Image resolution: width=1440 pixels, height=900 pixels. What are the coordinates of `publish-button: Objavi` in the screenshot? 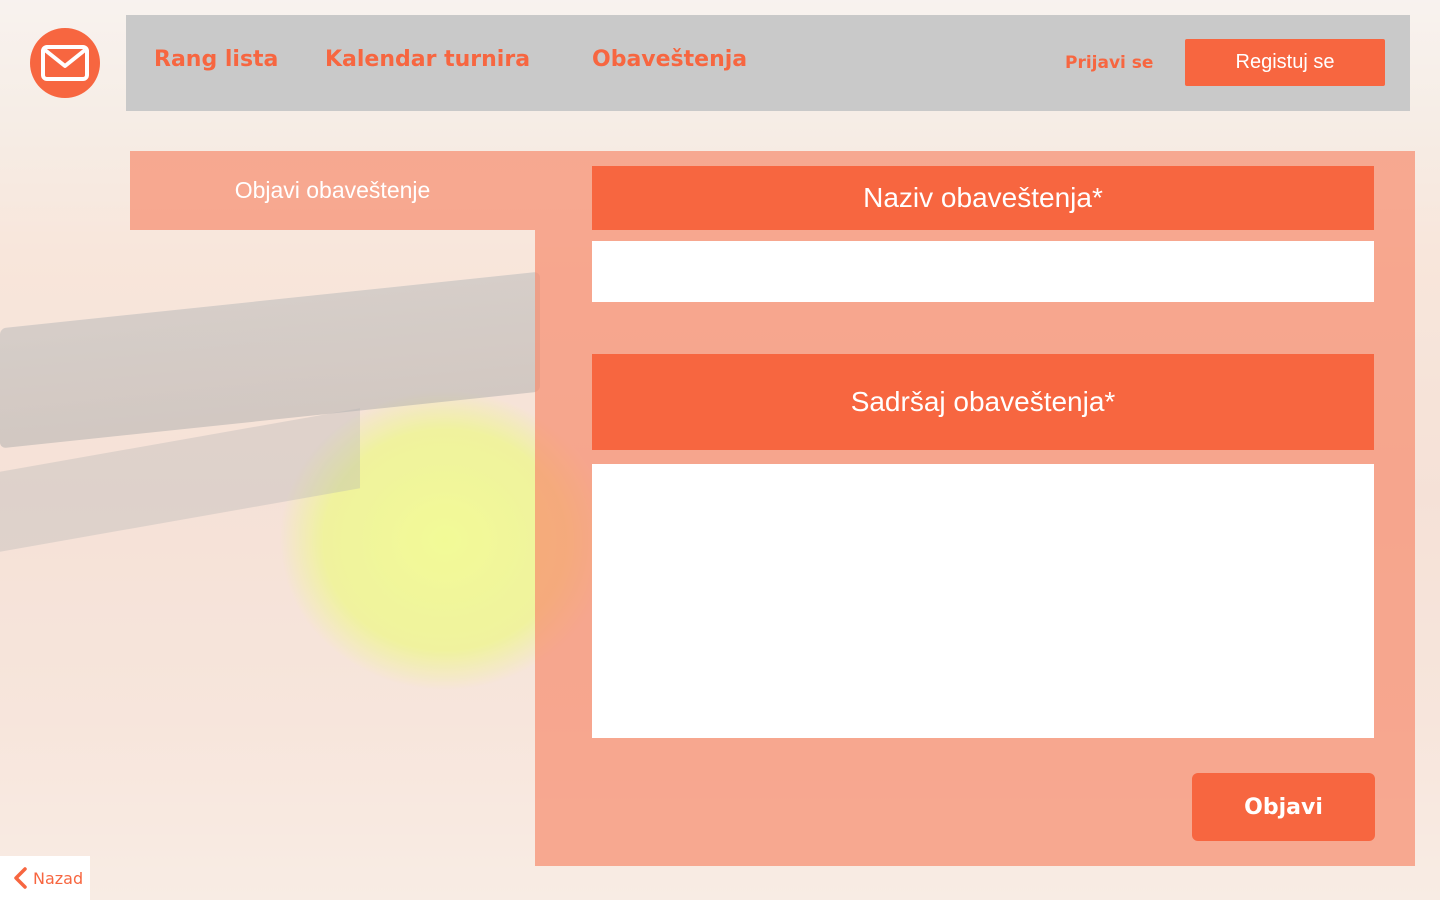 It's located at (1283, 807).